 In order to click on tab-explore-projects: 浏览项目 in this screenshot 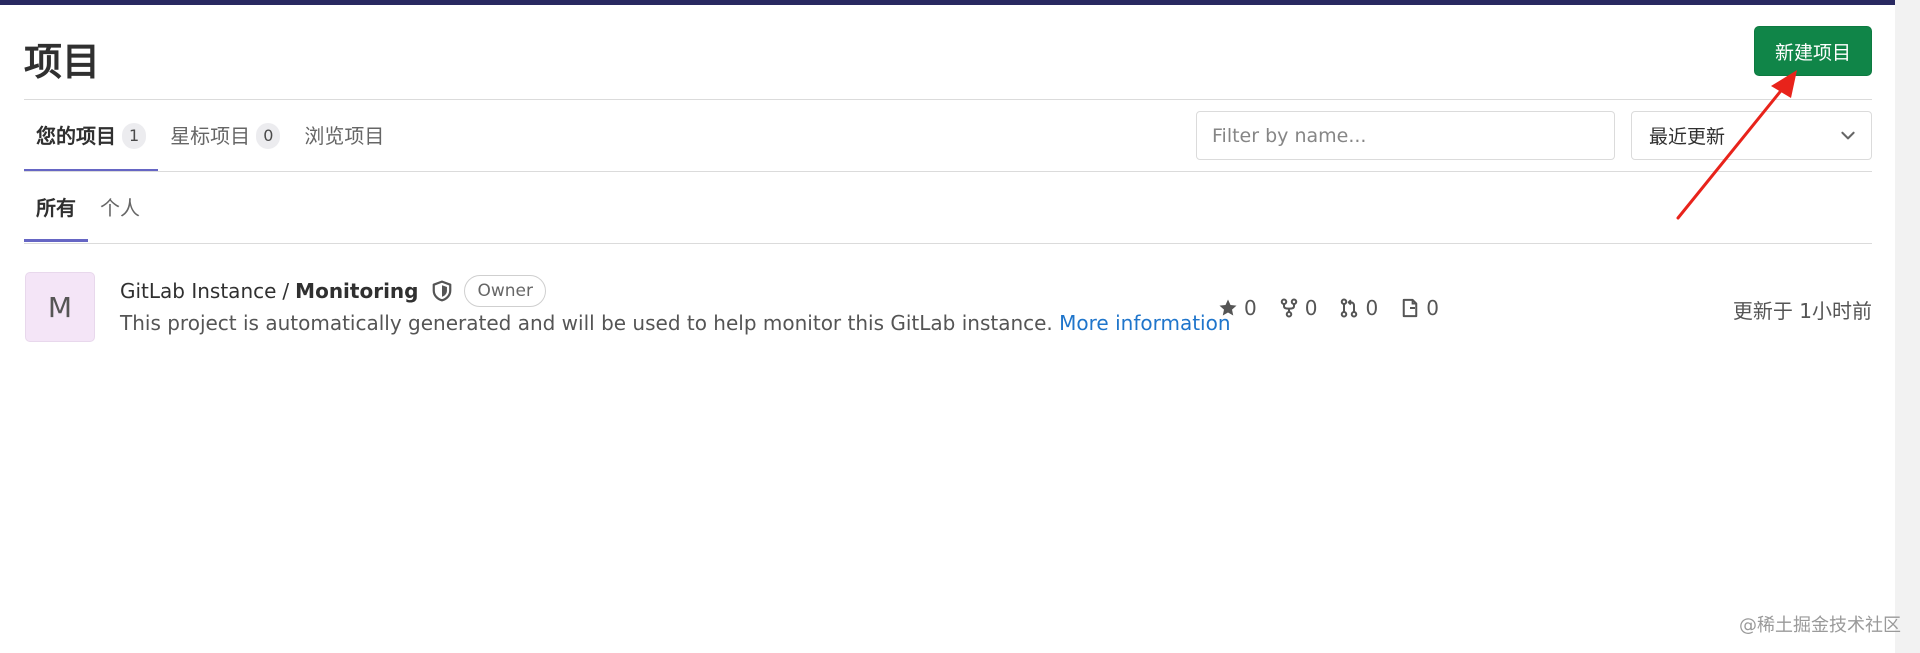, I will do `click(344, 143)`.